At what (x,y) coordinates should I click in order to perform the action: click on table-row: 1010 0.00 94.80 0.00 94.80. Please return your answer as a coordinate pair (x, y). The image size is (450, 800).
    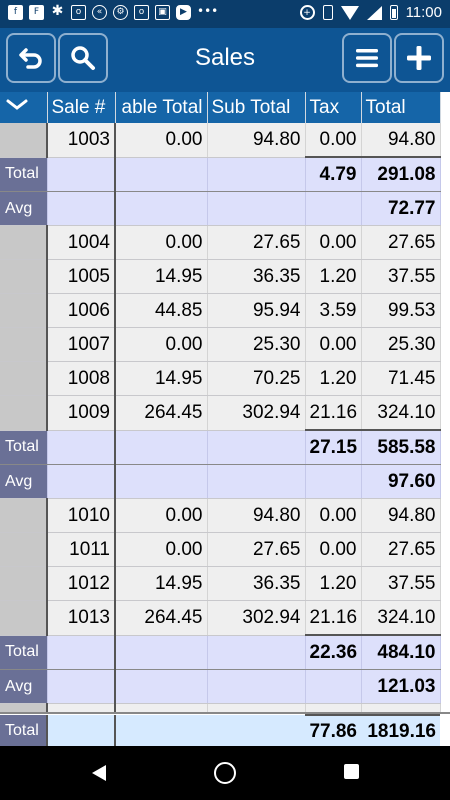
    Looking at the image, I should click on (220, 515).